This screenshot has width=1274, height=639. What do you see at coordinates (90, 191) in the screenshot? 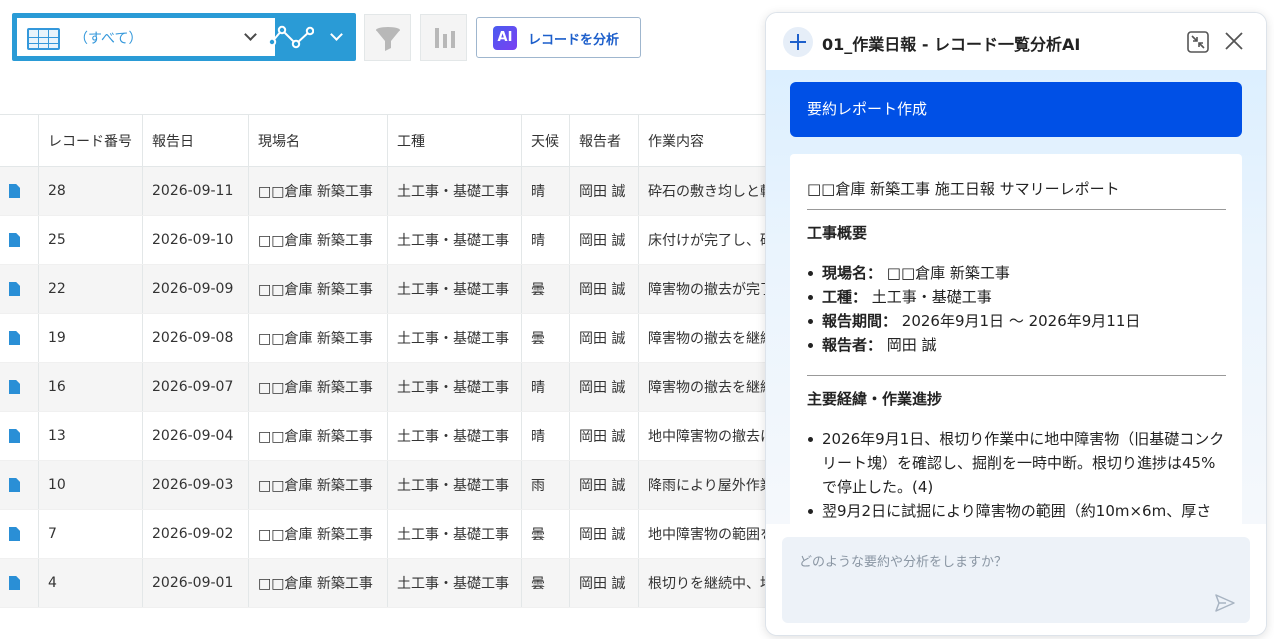
I see `cell-record-number: 28` at bounding box center [90, 191].